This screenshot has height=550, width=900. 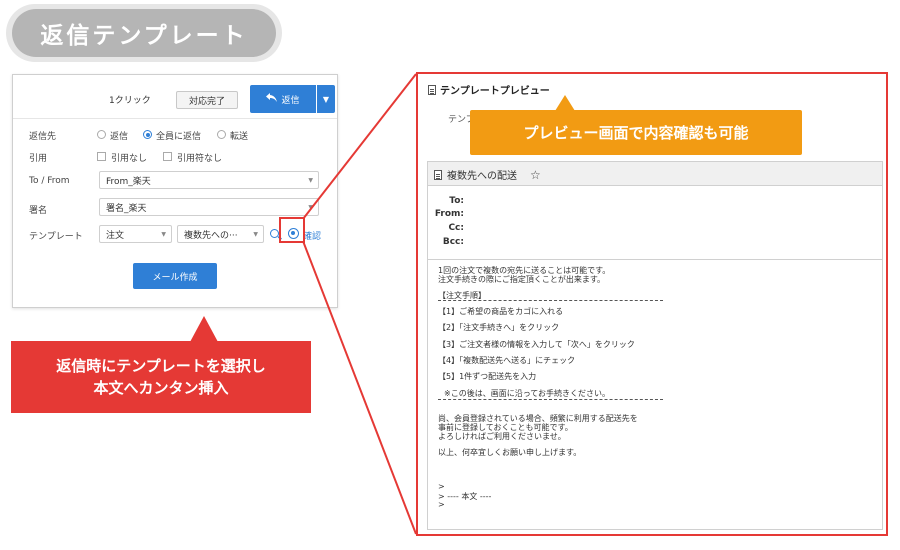 I want to click on radio-reply-all-label: 全員に返信, so click(x=179, y=137).